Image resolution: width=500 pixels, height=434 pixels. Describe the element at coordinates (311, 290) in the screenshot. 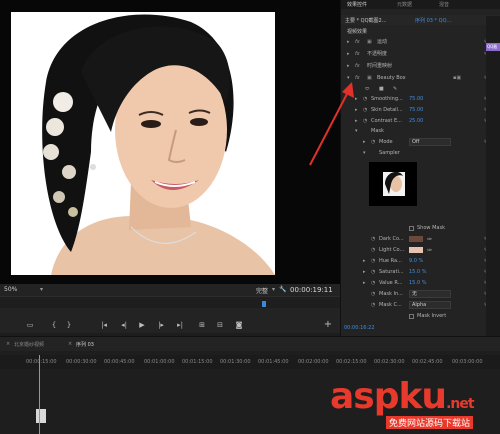

I see `monitor-timecode: 00:00:19:11` at that location.